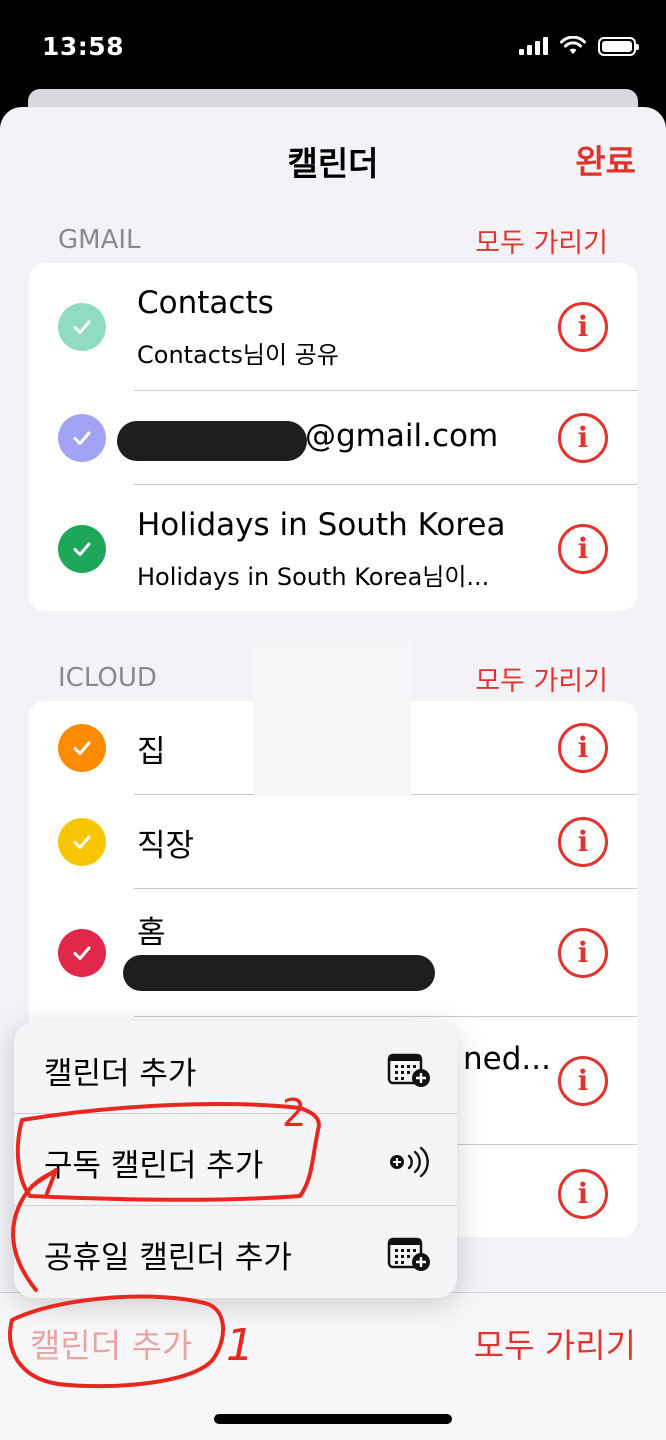 The image size is (666, 1440). I want to click on add-calendar-menu: 캘린더 추가 구독 캘린더 추가 공휴일 캘린더 추가, so click(235, 1160).